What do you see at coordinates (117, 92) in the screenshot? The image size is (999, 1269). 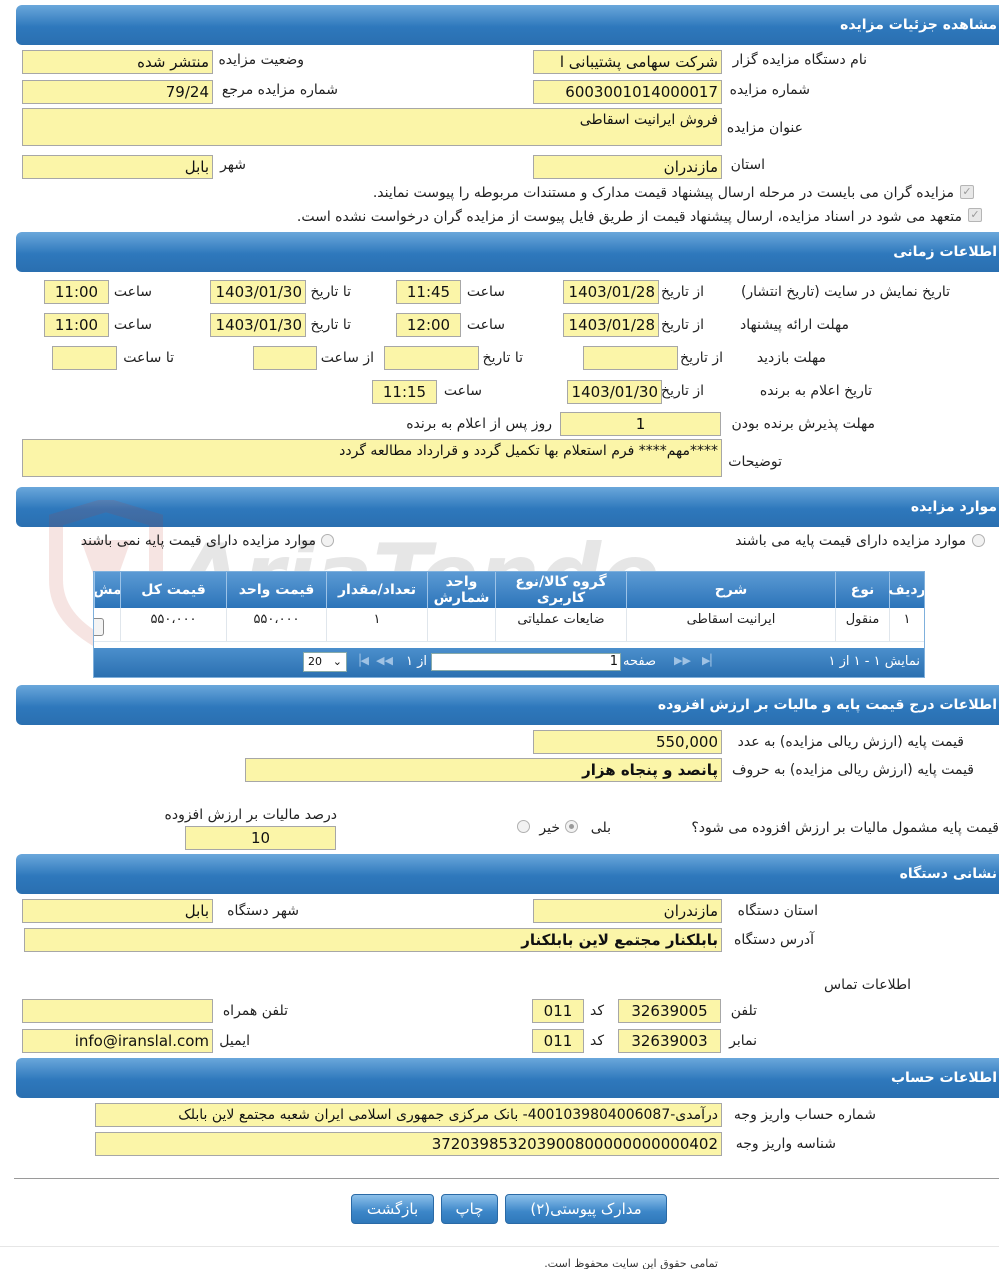 I see `ref-field: 79/24` at bounding box center [117, 92].